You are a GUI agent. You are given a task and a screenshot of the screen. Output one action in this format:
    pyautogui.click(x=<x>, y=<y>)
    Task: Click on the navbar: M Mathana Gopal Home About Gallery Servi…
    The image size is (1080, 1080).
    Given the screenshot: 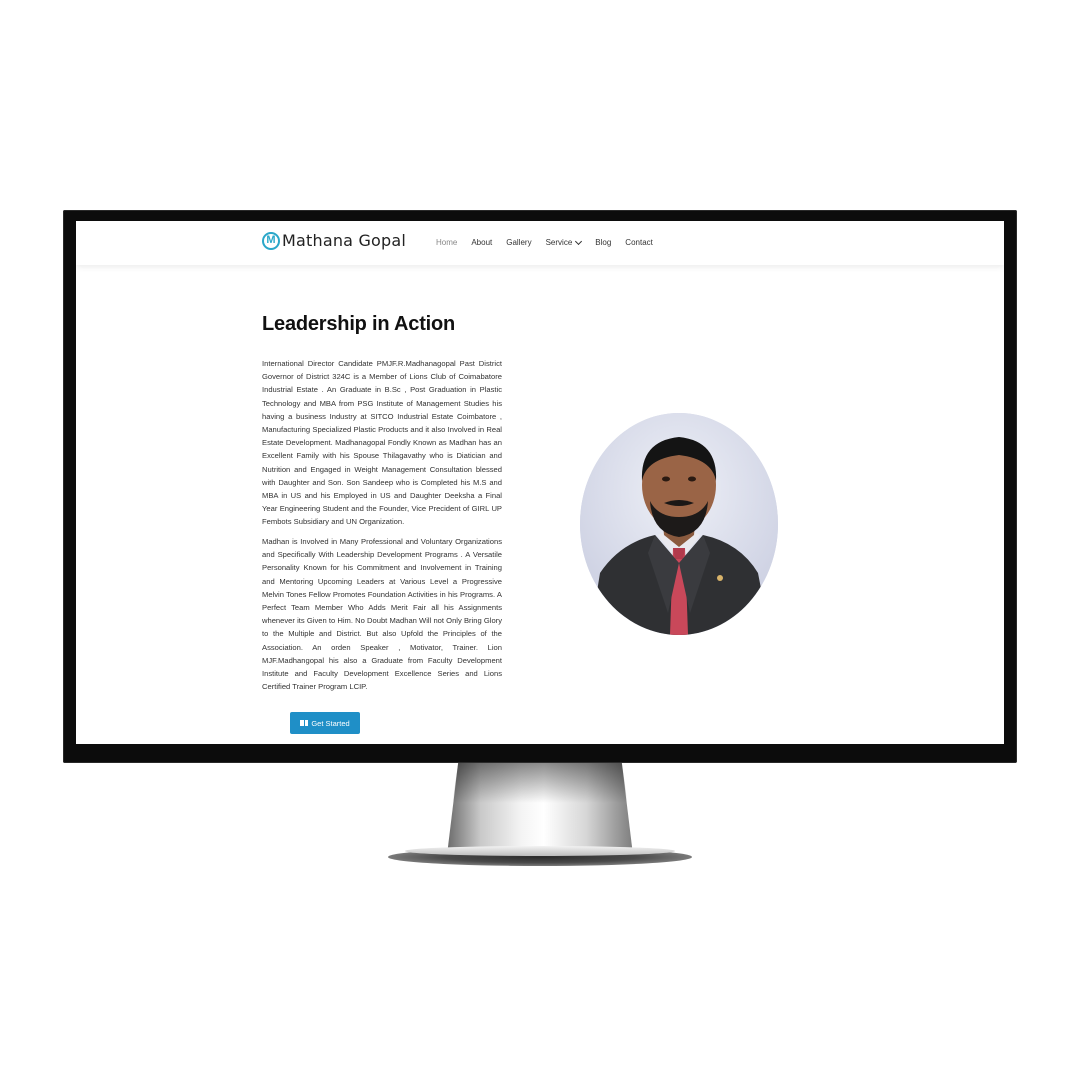 What is the action you would take?
    pyautogui.click(x=540, y=243)
    